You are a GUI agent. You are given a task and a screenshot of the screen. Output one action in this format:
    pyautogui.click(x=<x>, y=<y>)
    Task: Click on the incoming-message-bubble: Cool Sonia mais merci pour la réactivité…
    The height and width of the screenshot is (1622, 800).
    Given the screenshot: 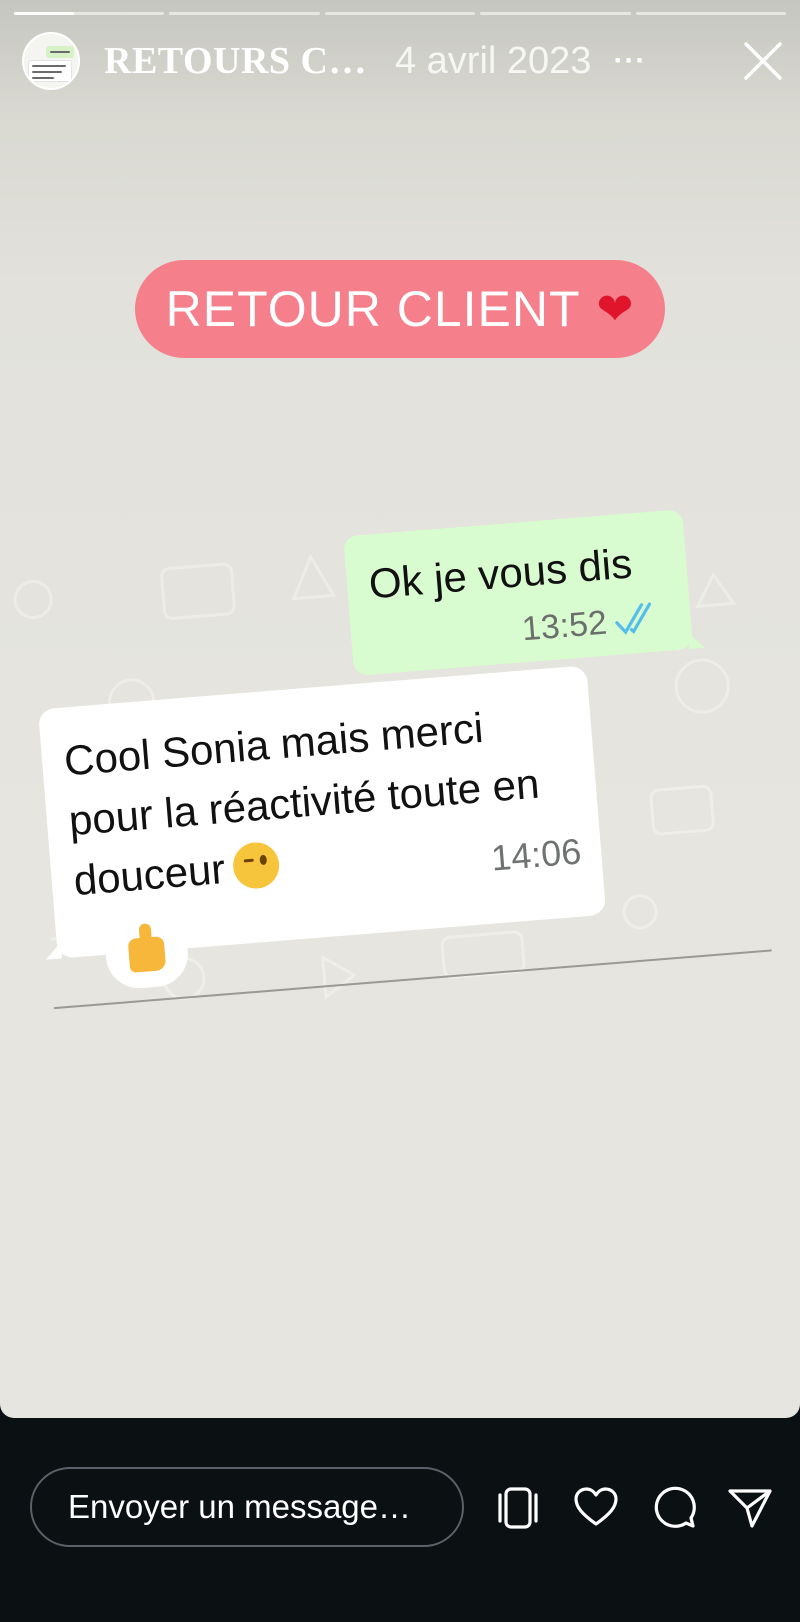 What is the action you would take?
    pyautogui.click(x=322, y=812)
    